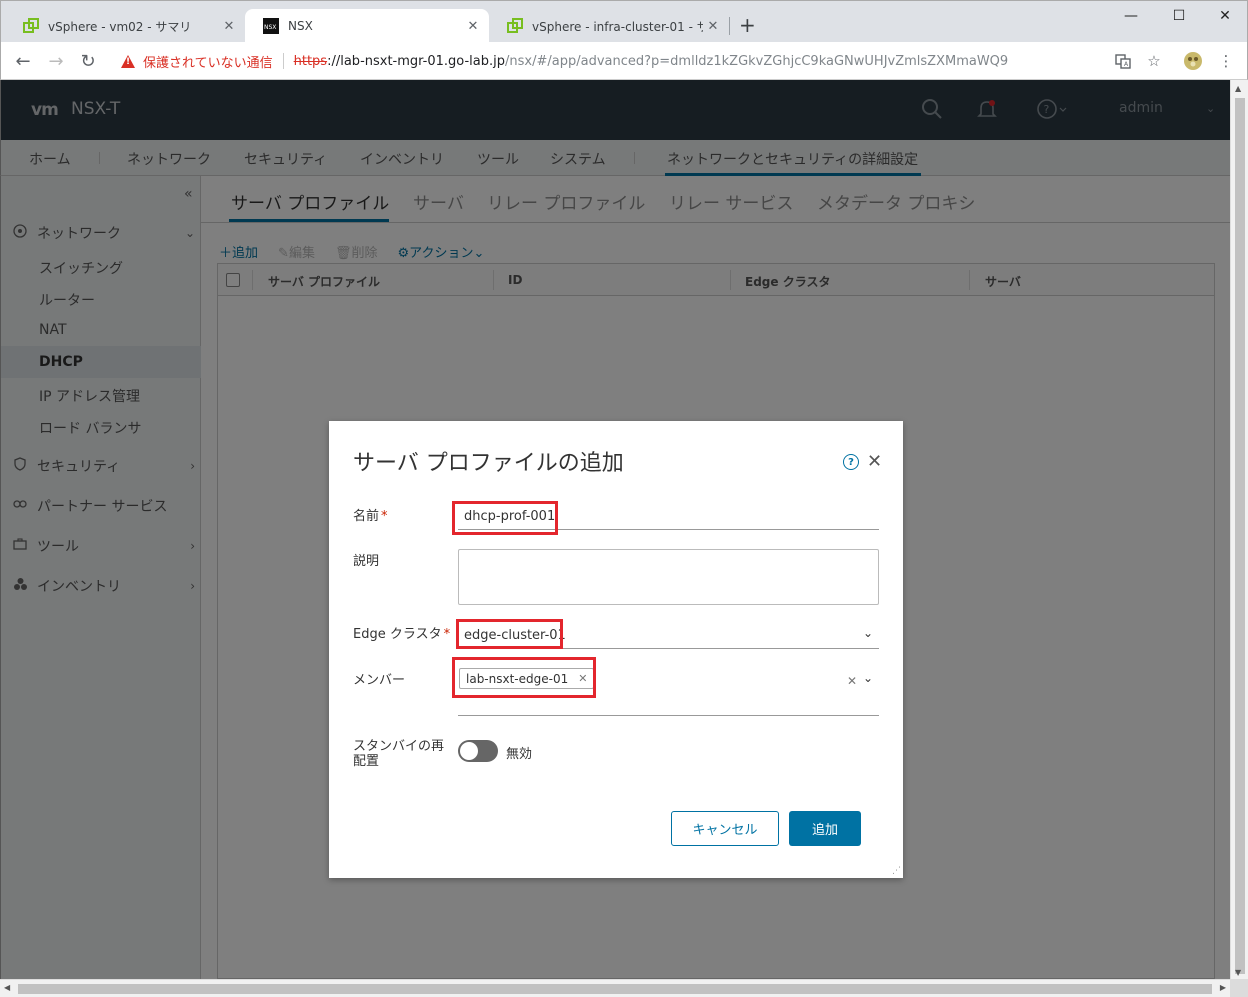  Describe the element at coordinates (668, 715) in the screenshot. I see `members-underline` at that location.